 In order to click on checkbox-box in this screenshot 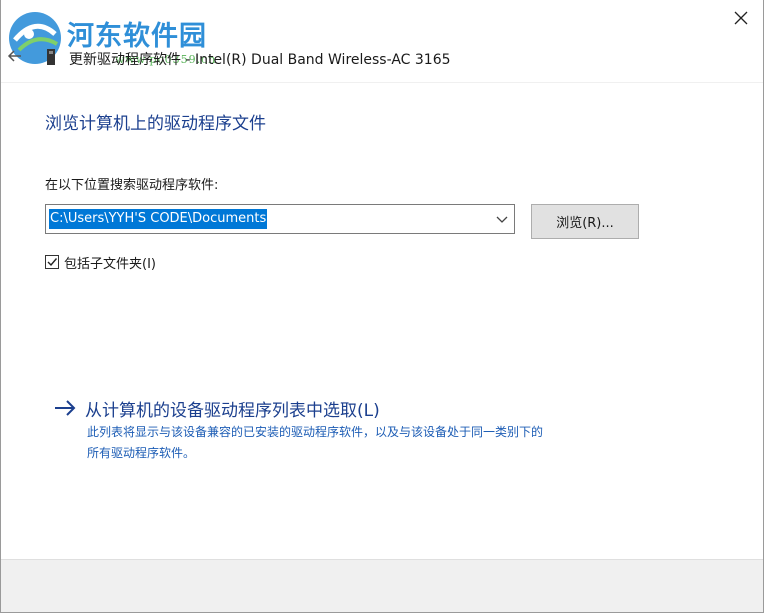, I will do `click(52, 262)`.